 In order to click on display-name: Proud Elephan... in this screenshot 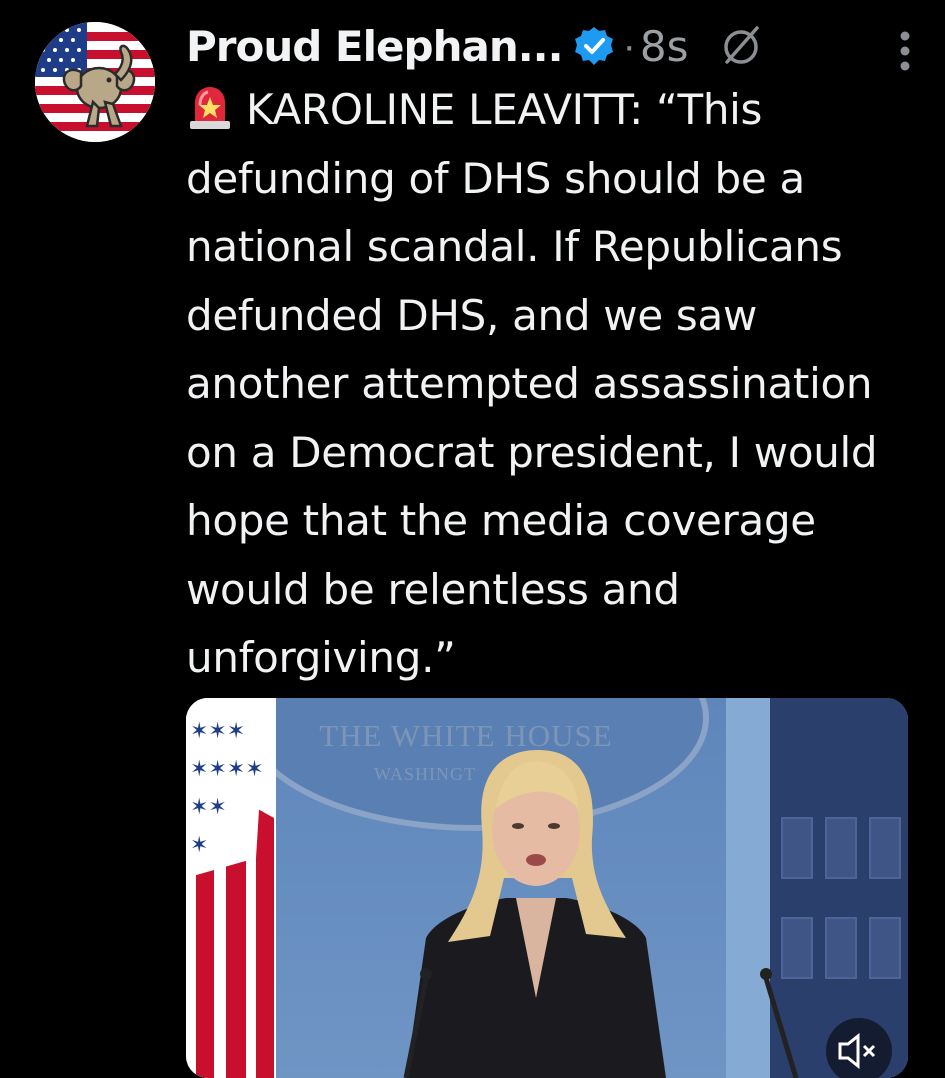, I will do `click(375, 46)`.